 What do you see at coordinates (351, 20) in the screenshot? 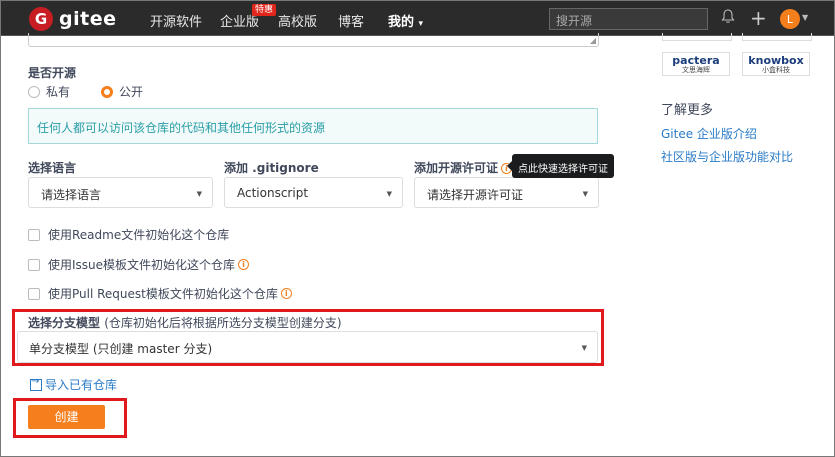
I see `nav-blog: 博客` at bounding box center [351, 20].